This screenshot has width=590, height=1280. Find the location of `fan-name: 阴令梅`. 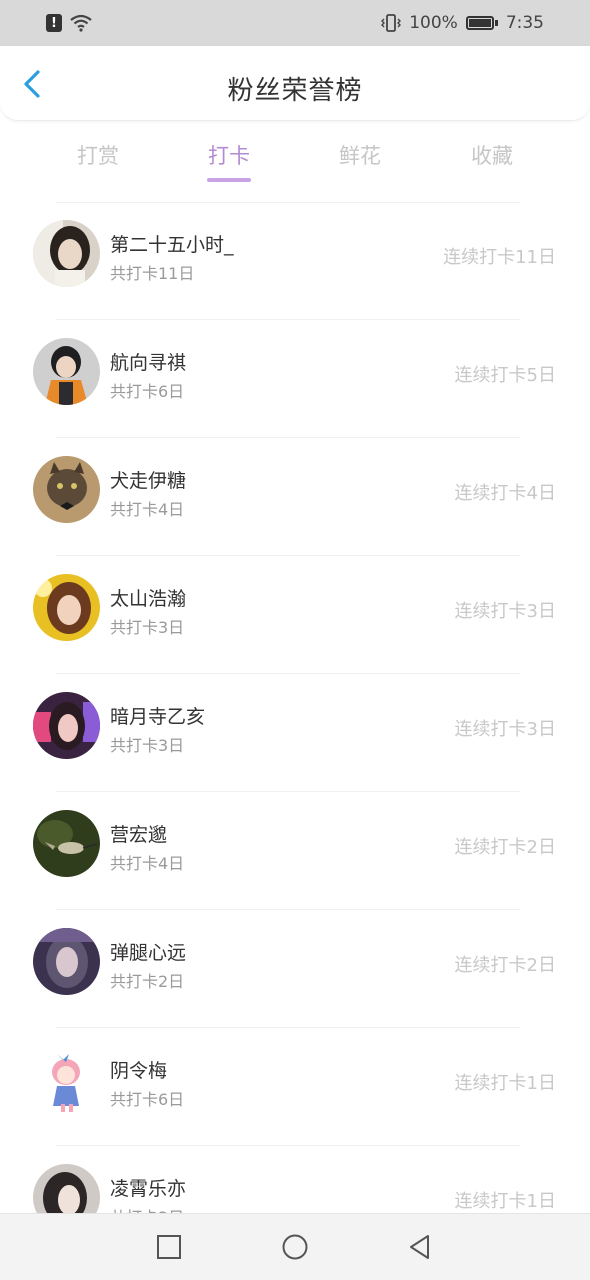

fan-name: 阴令梅 is located at coordinates (139, 1071).